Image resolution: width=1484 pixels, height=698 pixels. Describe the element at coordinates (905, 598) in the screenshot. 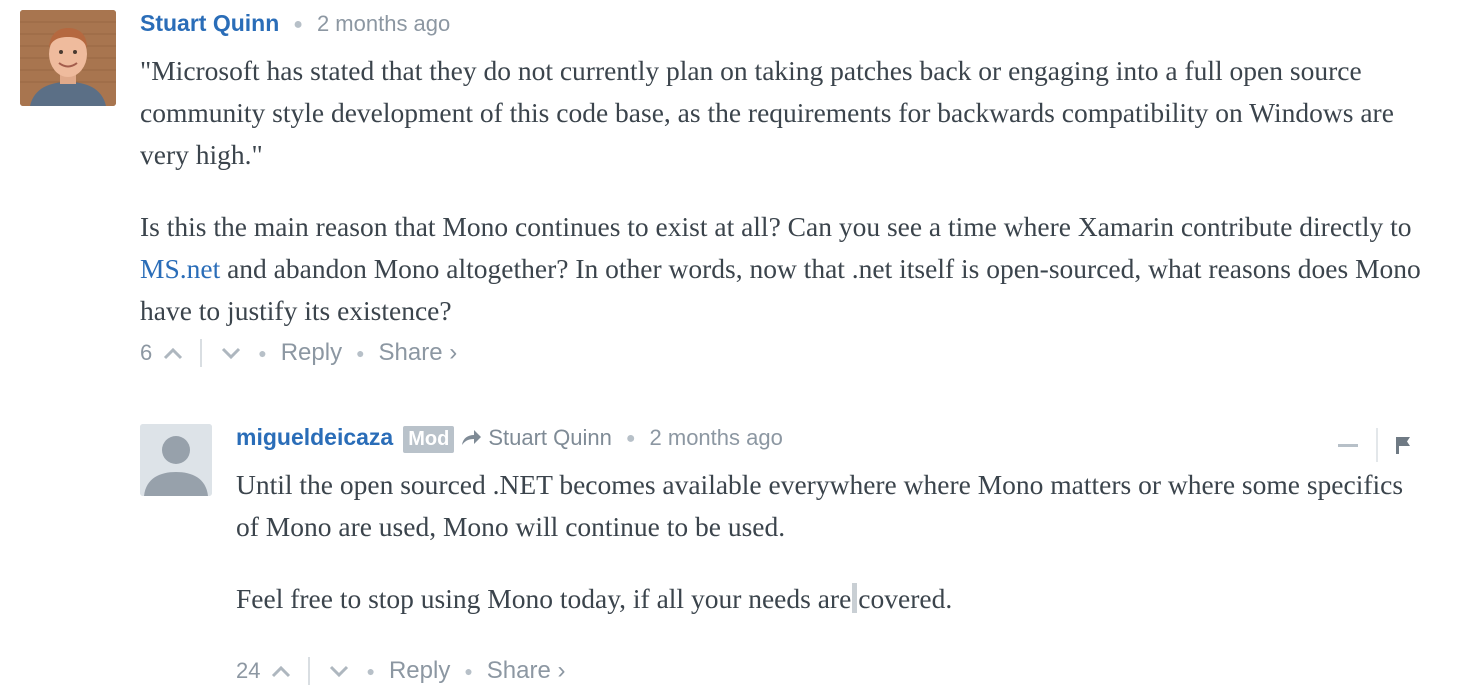

I see `text-segment: covered.` at that location.